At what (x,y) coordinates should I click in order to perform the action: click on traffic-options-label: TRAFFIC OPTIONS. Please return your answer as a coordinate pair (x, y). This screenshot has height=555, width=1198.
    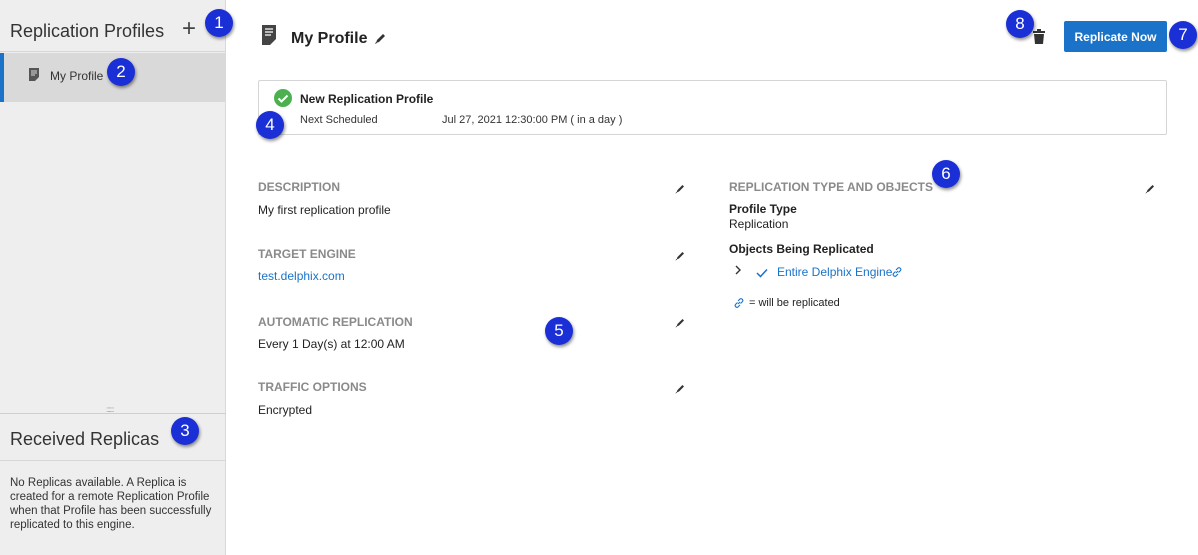
    Looking at the image, I should click on (312, 387).